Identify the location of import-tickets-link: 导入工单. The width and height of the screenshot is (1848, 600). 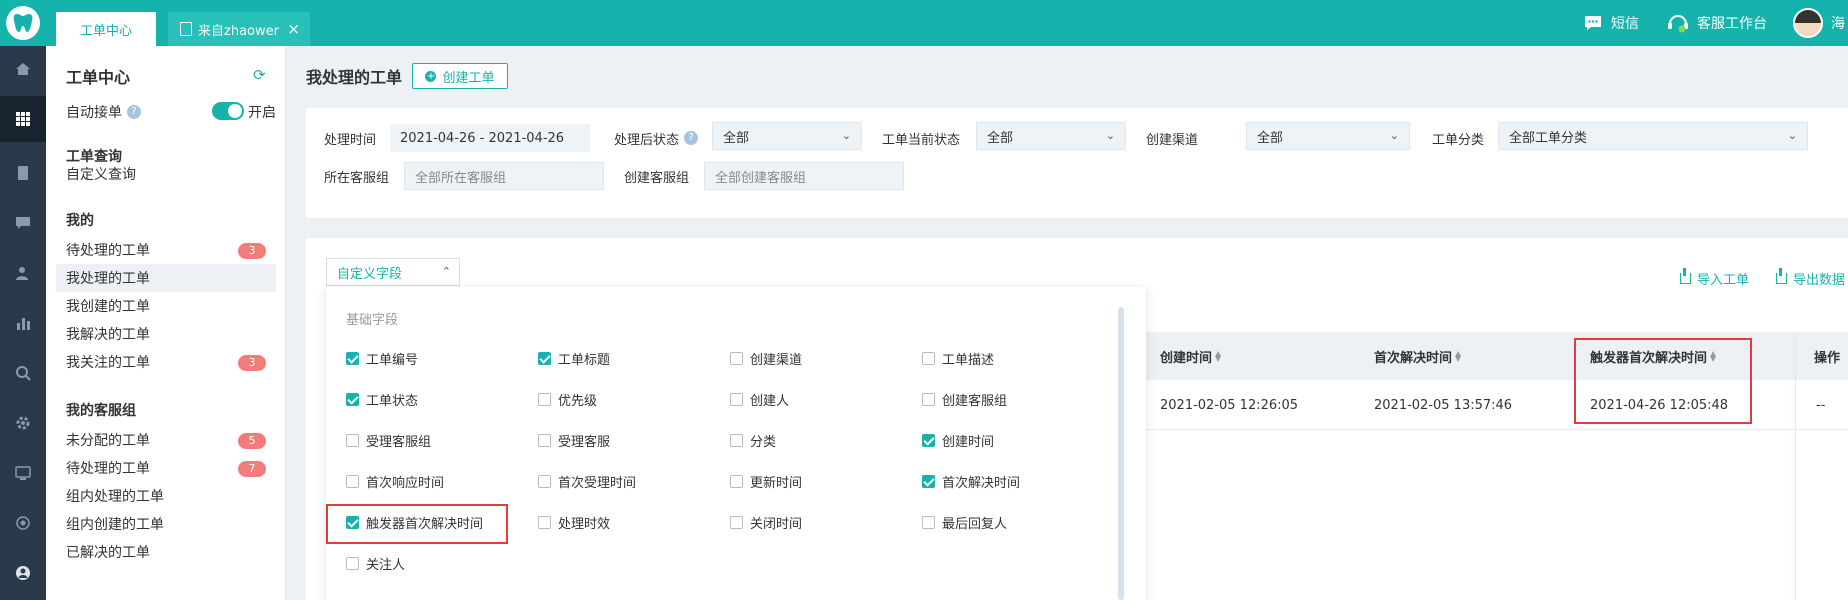
(1714, 278).